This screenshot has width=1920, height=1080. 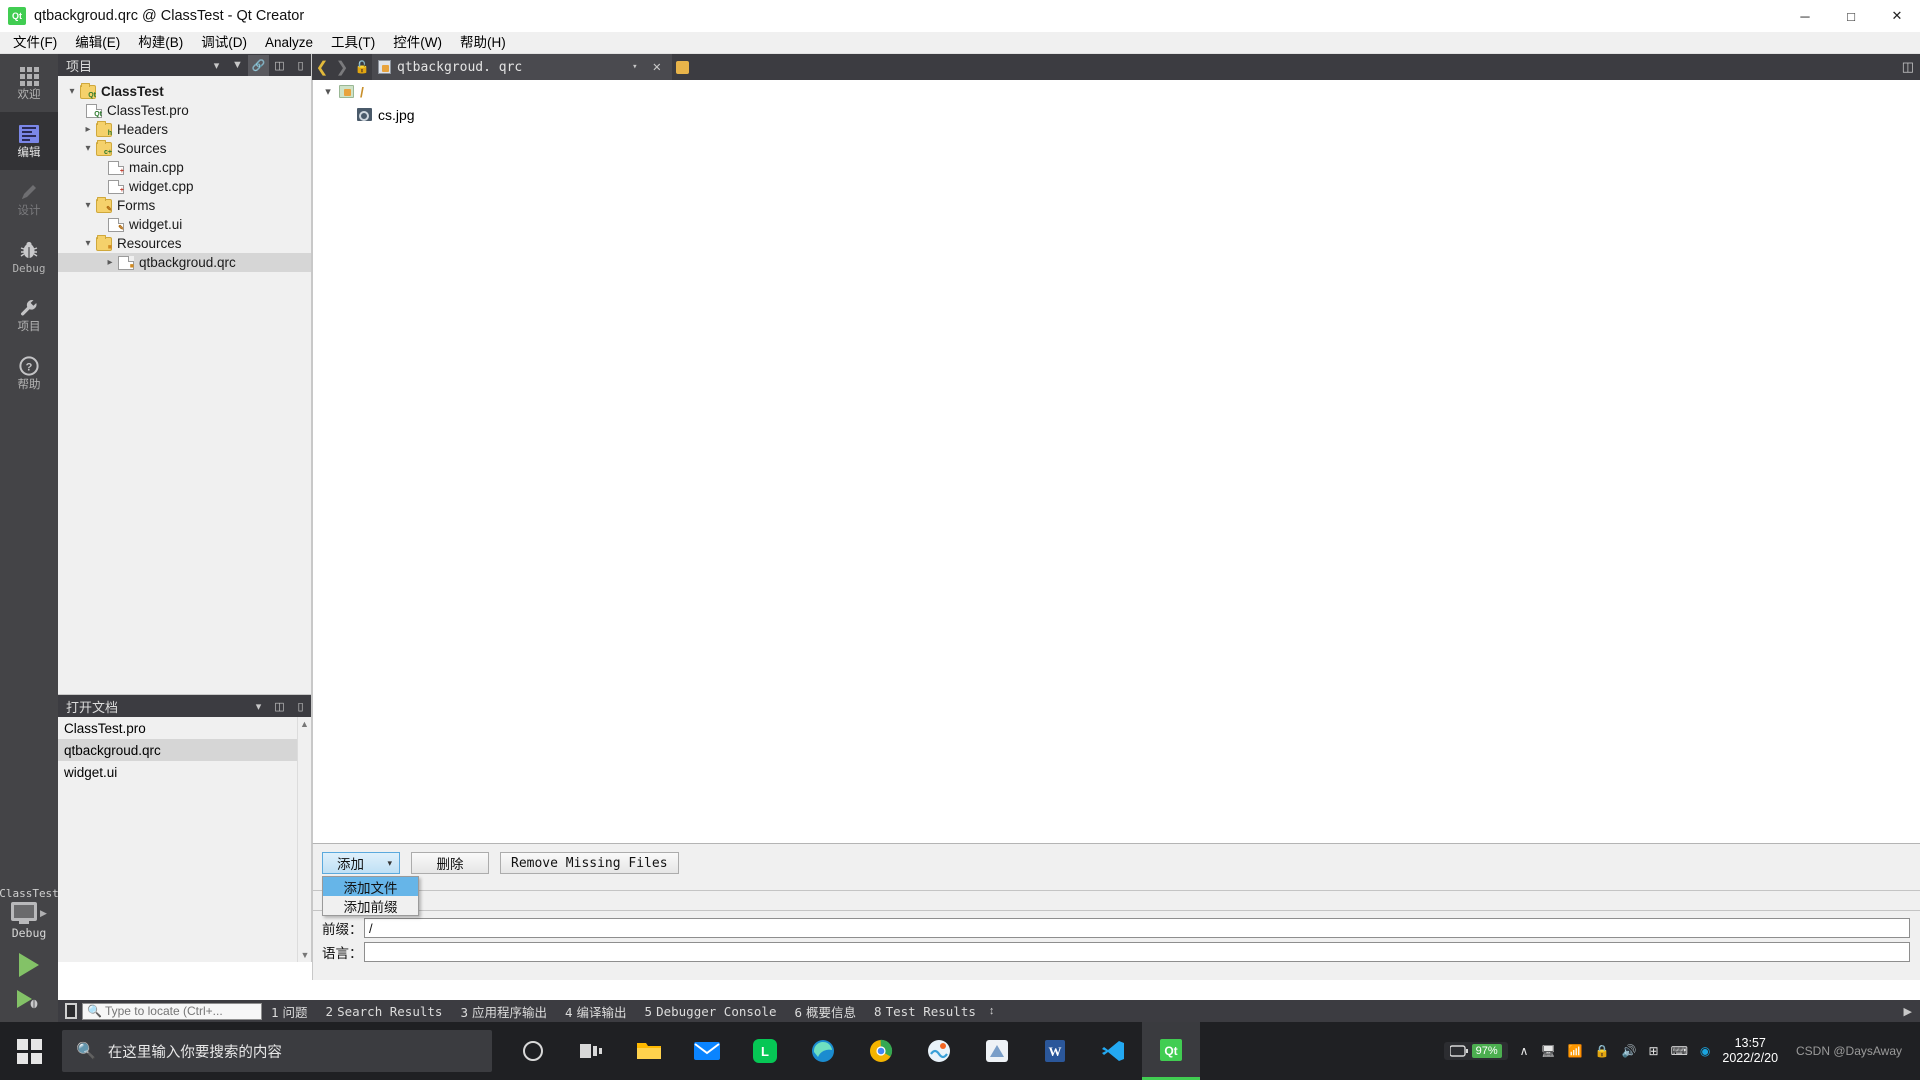 I want to click on scroll-down-icon: ▼, so click(x=305, y=955).